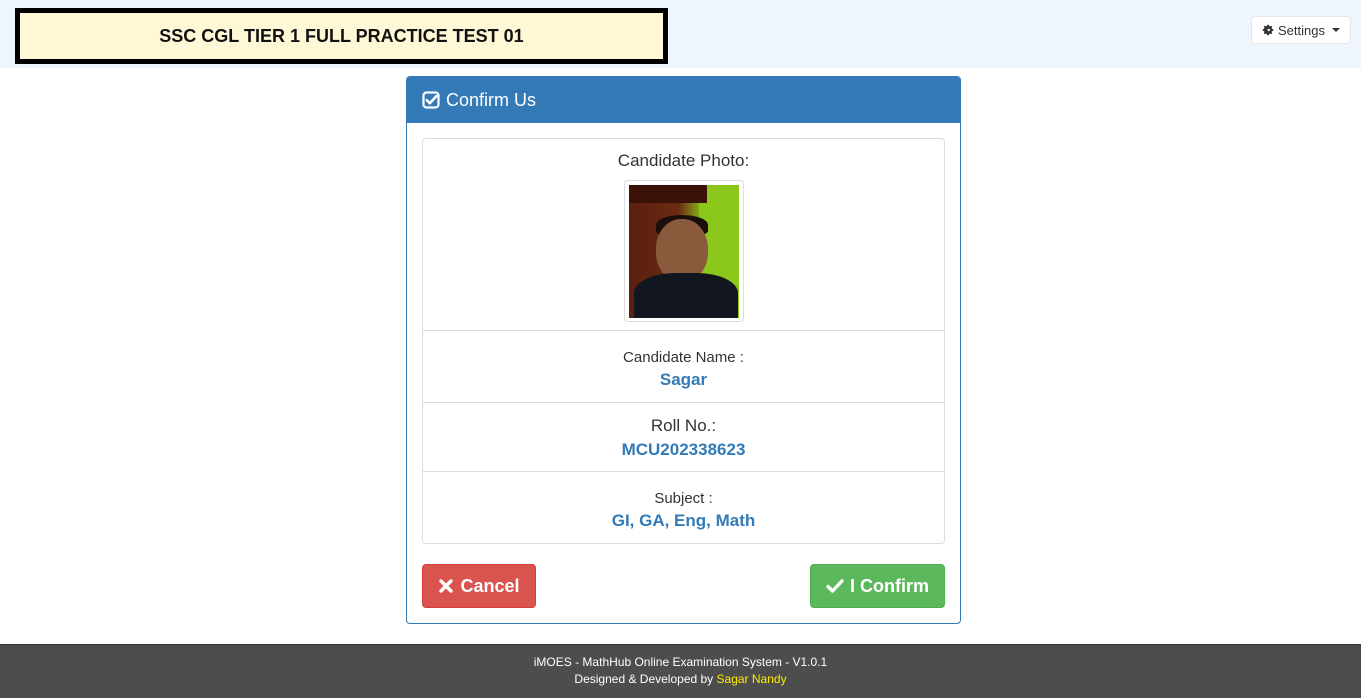  Describe the element at coordinates (835, 586) in the screenshot. I see `check-icon` at that location.